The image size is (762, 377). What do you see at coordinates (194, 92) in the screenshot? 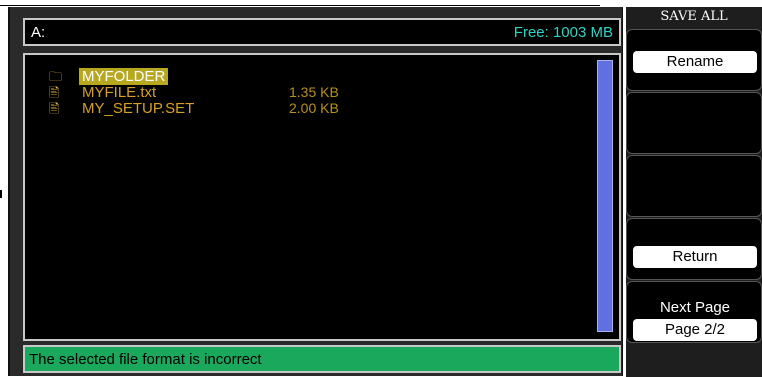
I see `file-row-myfile: 🖹 MYFILE.txt 1.35 KB` at bounding box center [194, 92].